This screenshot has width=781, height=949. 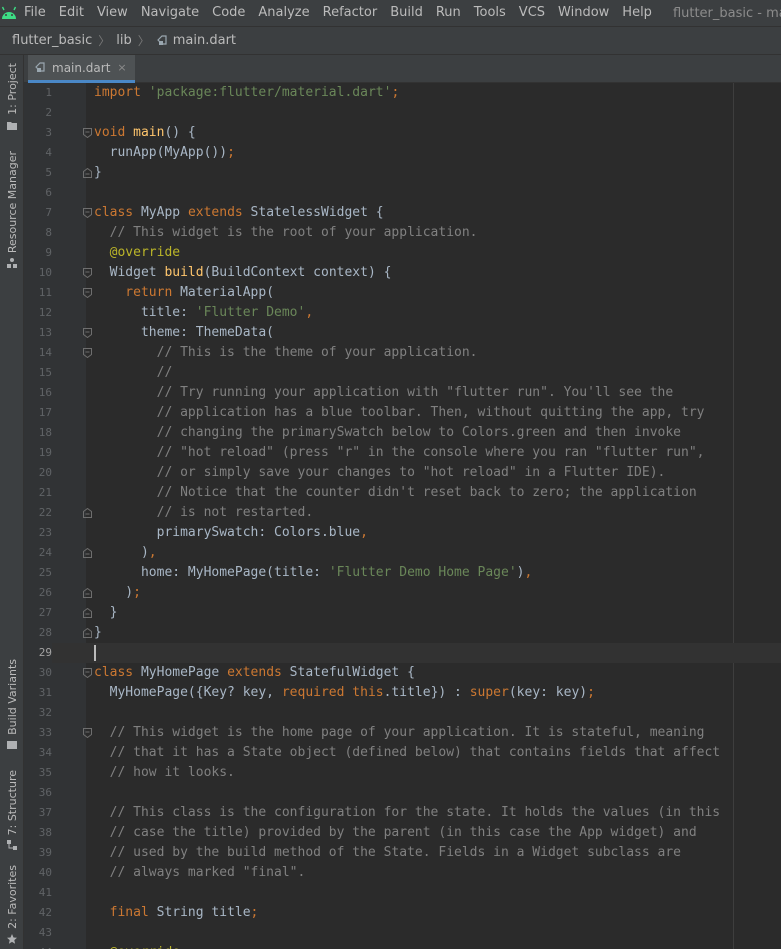 What do you see at coordinates (402, 633) in the screenshot?
I see `code-line: 28}` at bounding box center [402, 633].